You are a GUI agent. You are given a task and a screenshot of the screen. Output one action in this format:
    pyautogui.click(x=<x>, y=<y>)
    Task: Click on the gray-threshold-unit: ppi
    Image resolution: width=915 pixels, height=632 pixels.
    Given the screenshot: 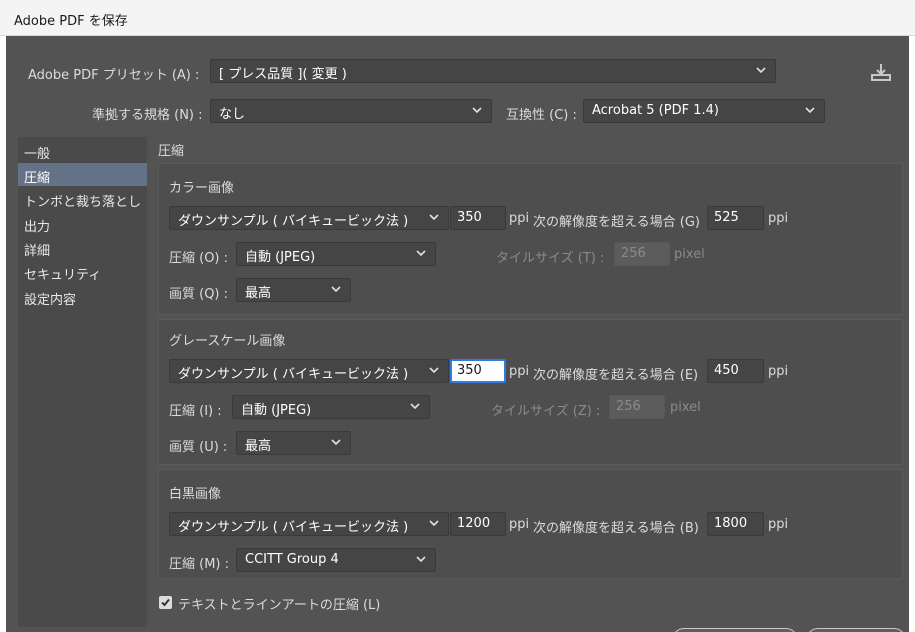 What is the action you would take?
    pyautogui.click(x=778, y=371)
    